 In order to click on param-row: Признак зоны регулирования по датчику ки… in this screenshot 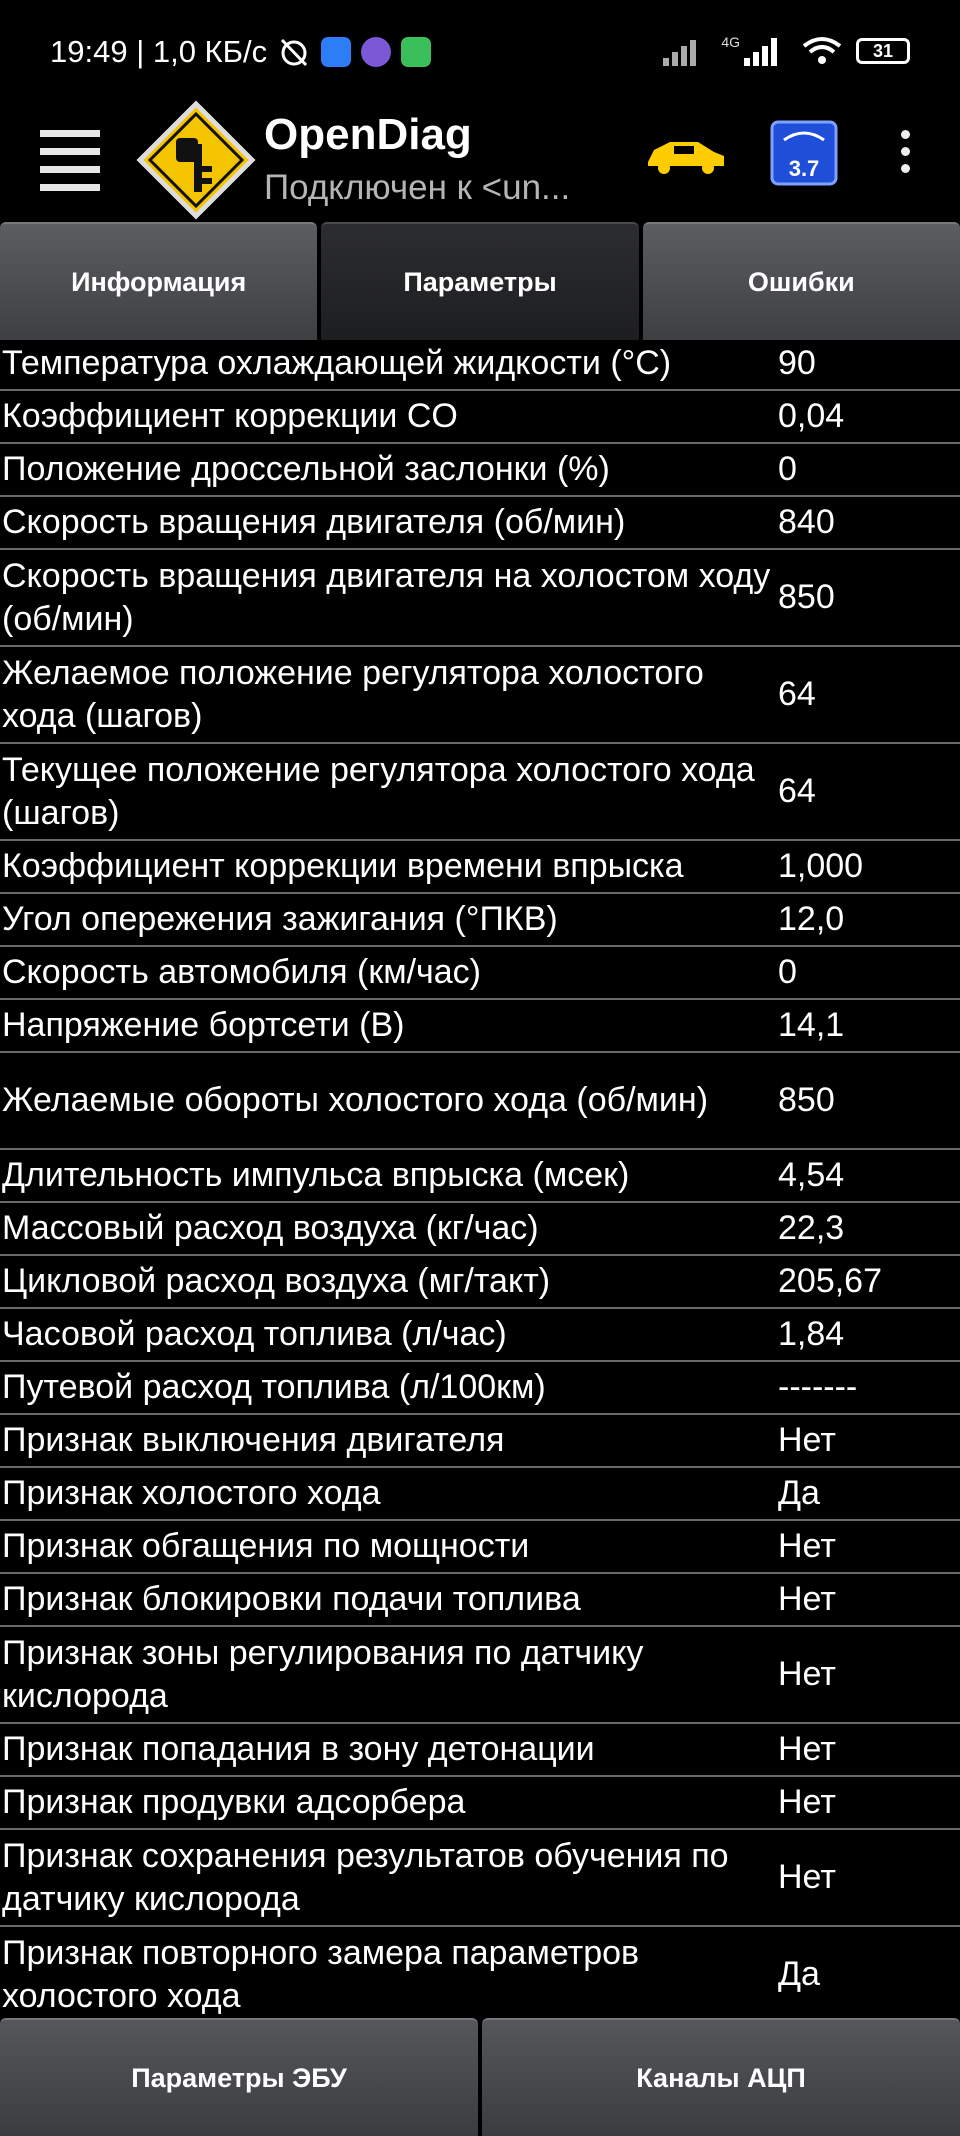, I will do `click(480, 1675)`.